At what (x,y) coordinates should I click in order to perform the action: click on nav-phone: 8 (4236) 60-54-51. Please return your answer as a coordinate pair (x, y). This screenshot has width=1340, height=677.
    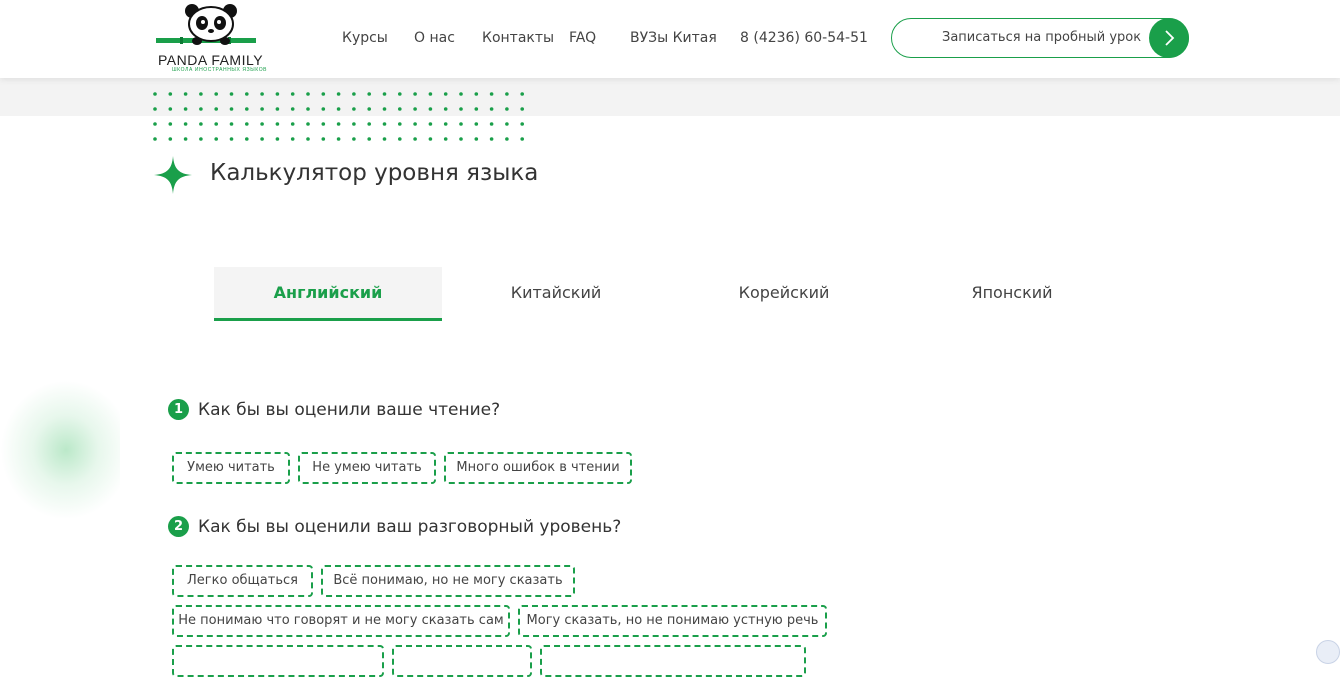
    Looking at the image, I should click on (804, 38).